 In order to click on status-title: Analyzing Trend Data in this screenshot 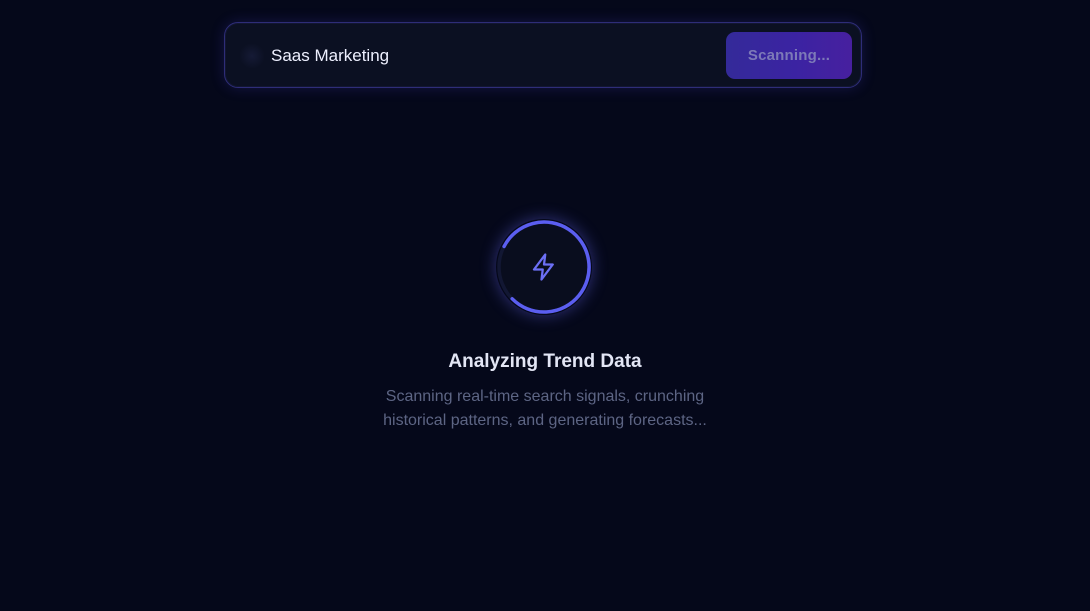, I will do `click(545, 361)`.